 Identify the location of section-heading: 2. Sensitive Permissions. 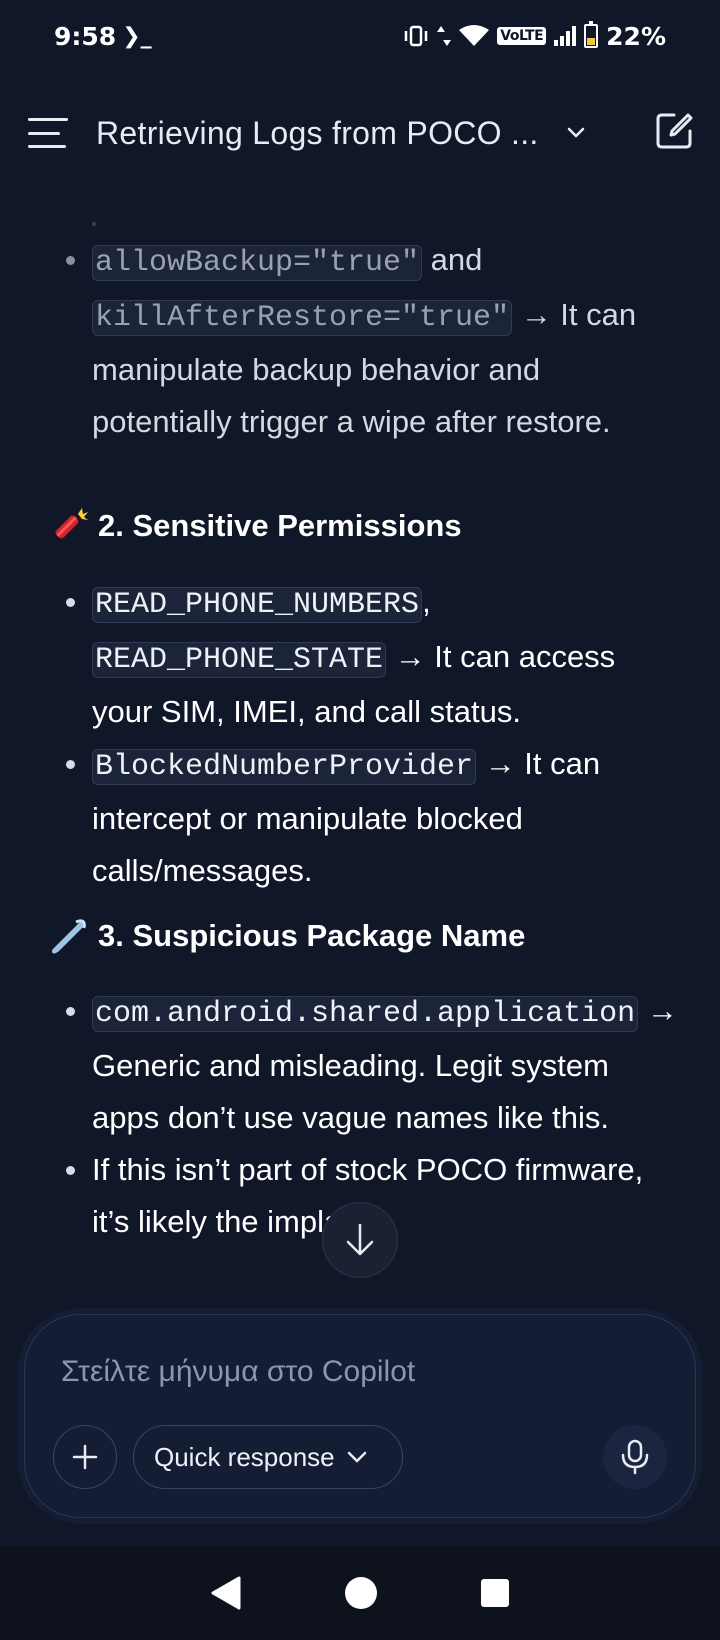
(255, 526).